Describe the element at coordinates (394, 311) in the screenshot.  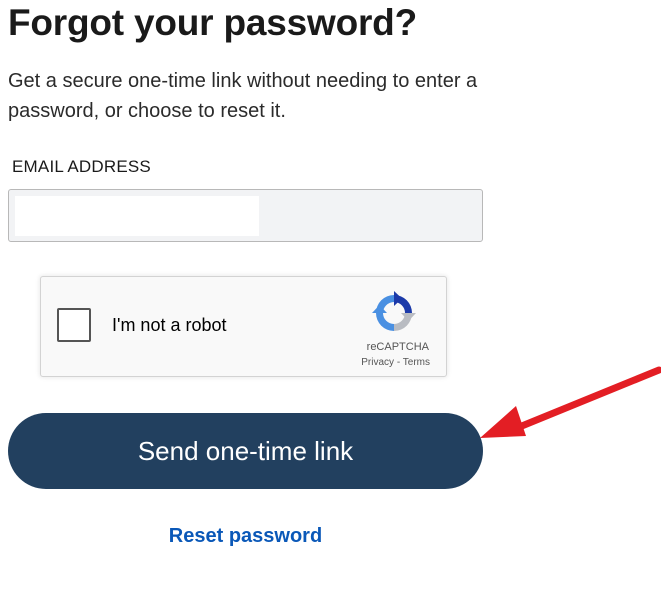
I see `recaptcha-logo-icon` at that location.